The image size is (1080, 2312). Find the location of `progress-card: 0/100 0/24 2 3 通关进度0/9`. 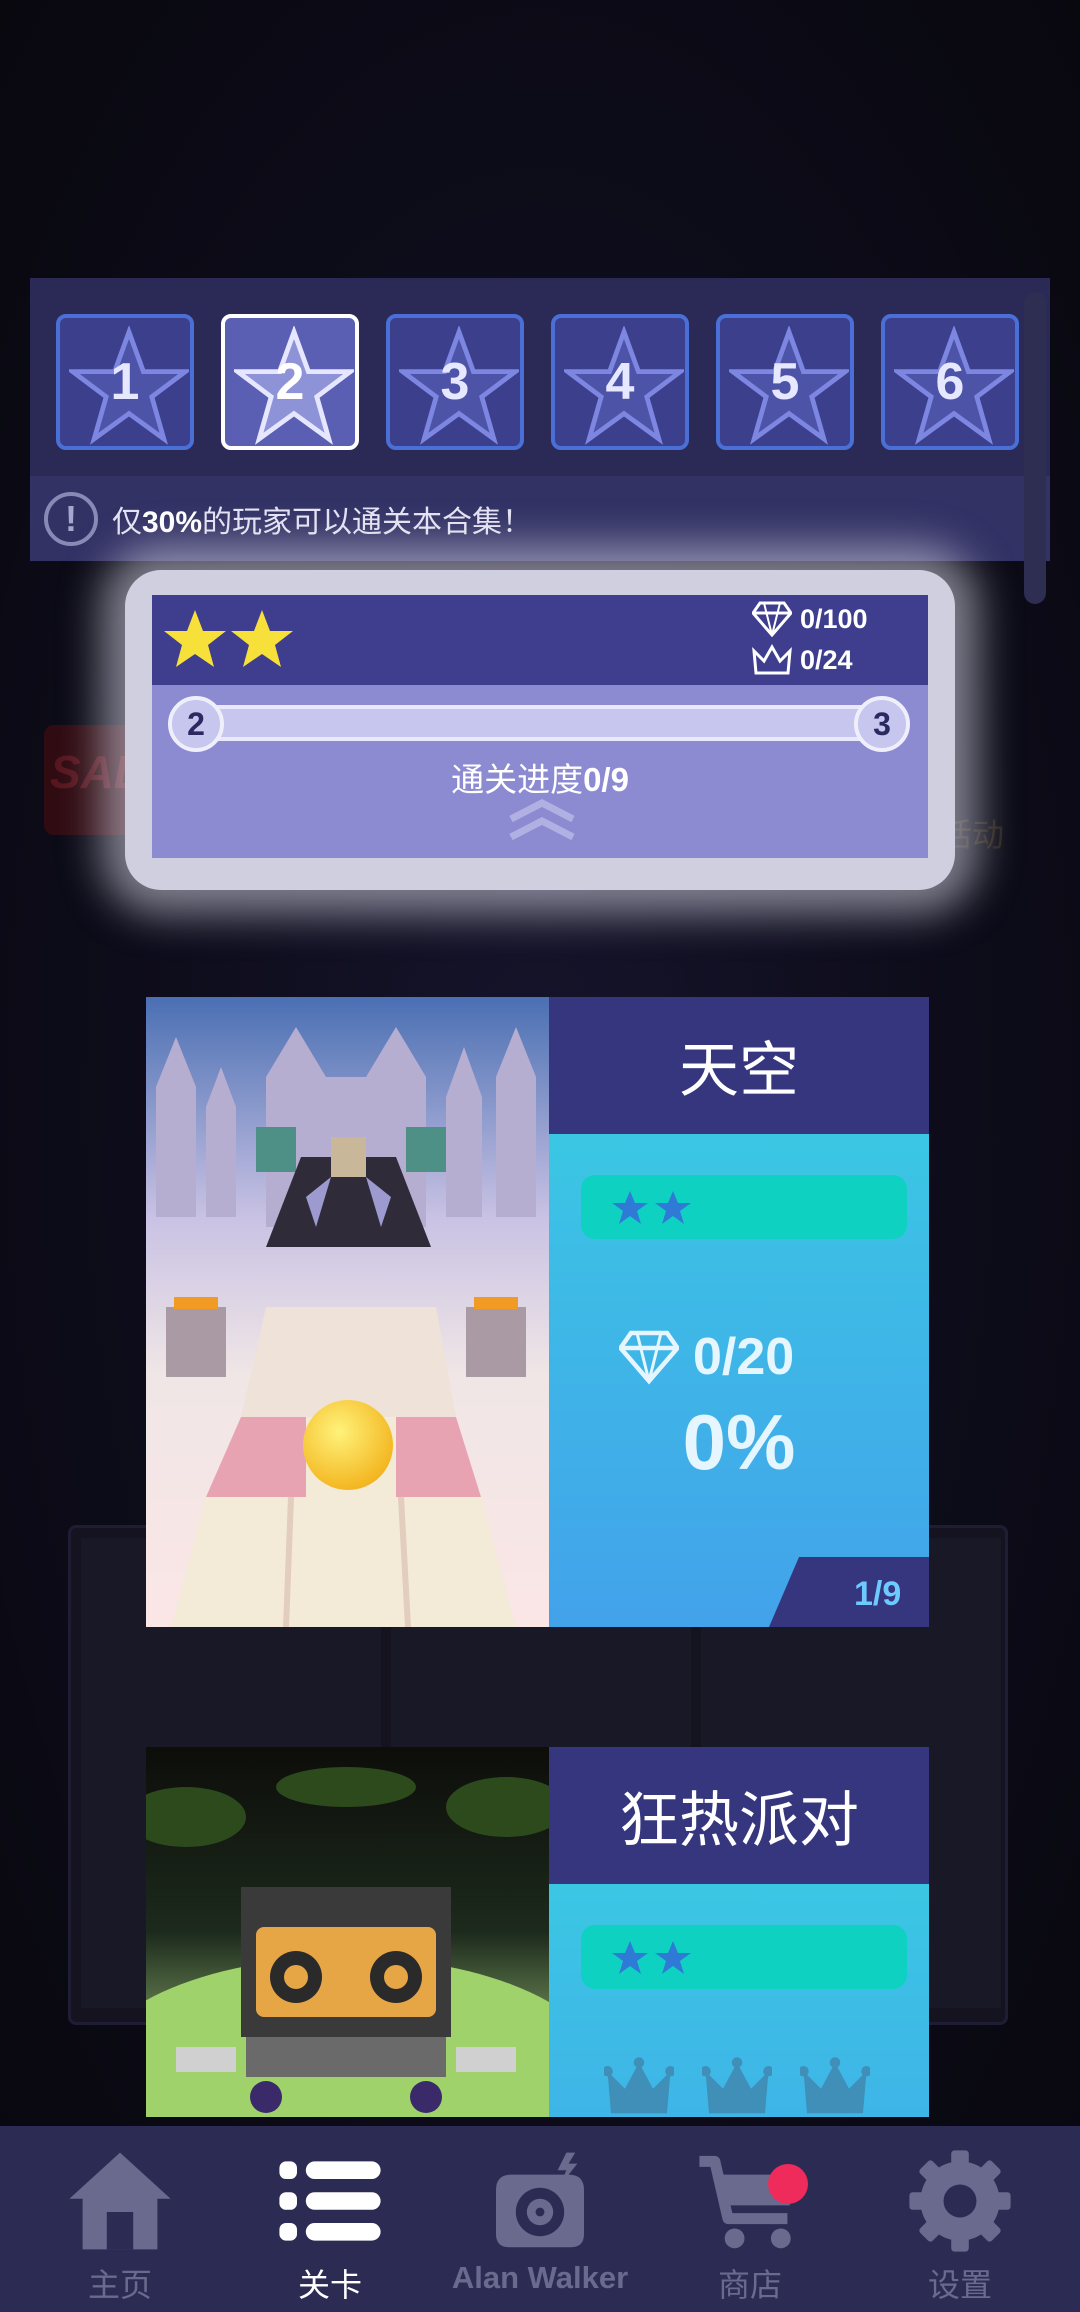

progress-card: 0/100 0/24 2 3 通关进度0/9 is located at coordinates (540, 726).